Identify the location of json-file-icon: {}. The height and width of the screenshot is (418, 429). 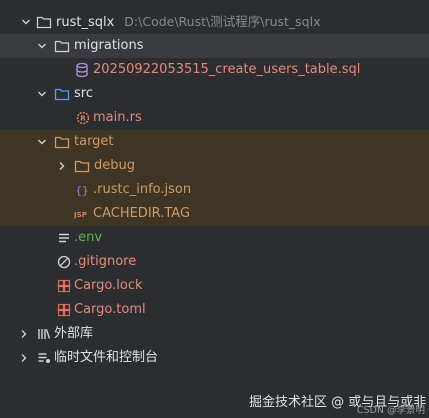
(82, 190).